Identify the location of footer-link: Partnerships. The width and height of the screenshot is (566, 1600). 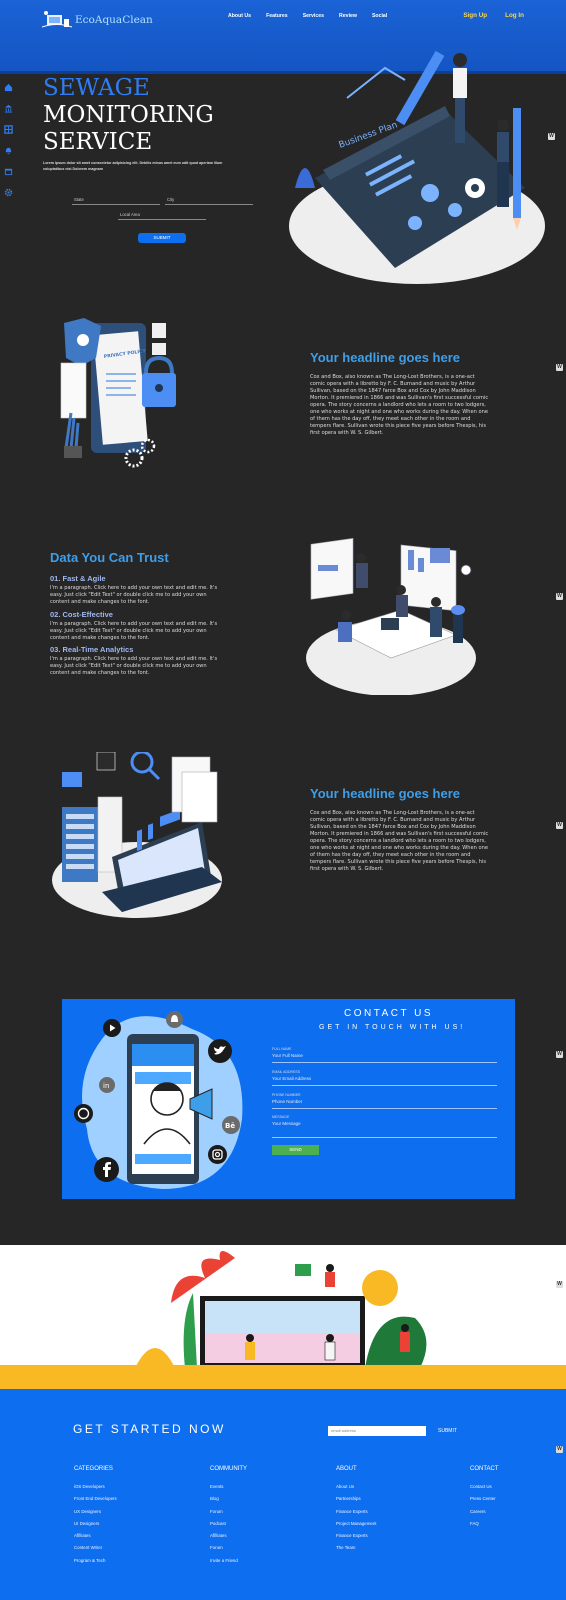
(356, 1498).